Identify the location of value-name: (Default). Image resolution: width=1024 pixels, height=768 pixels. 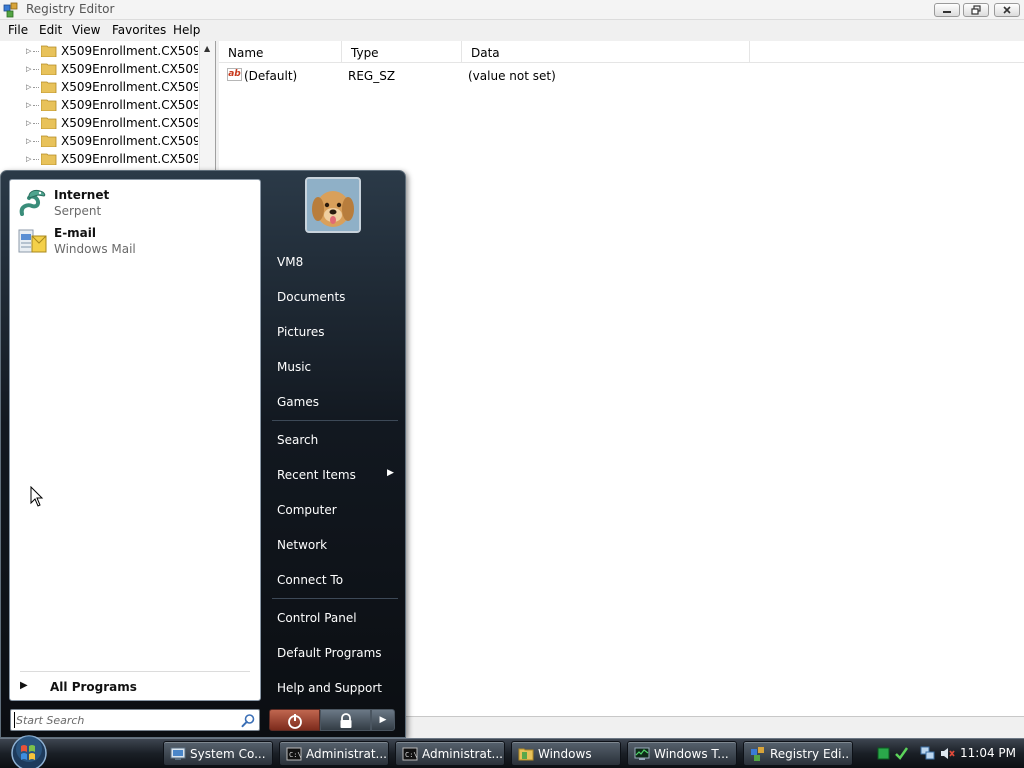
(271, 76).